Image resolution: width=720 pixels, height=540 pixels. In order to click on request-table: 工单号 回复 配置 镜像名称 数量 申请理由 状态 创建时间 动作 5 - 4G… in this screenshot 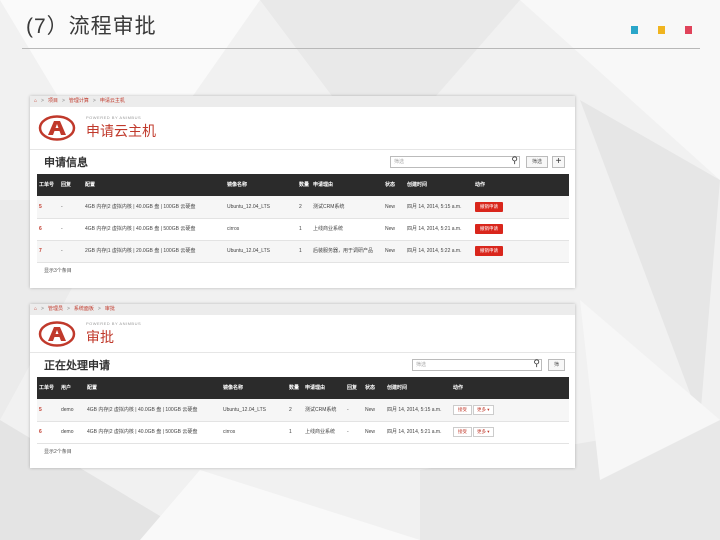, I will do `click(303, 218)`.